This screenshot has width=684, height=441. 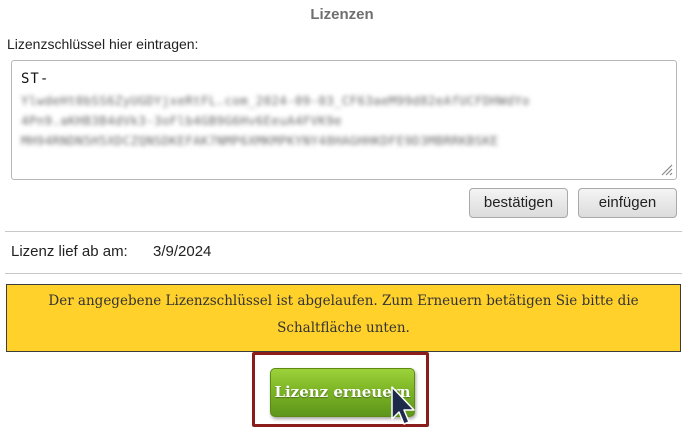 I want to click on panel-title: Lizenzen, so click(x=342, y=14).